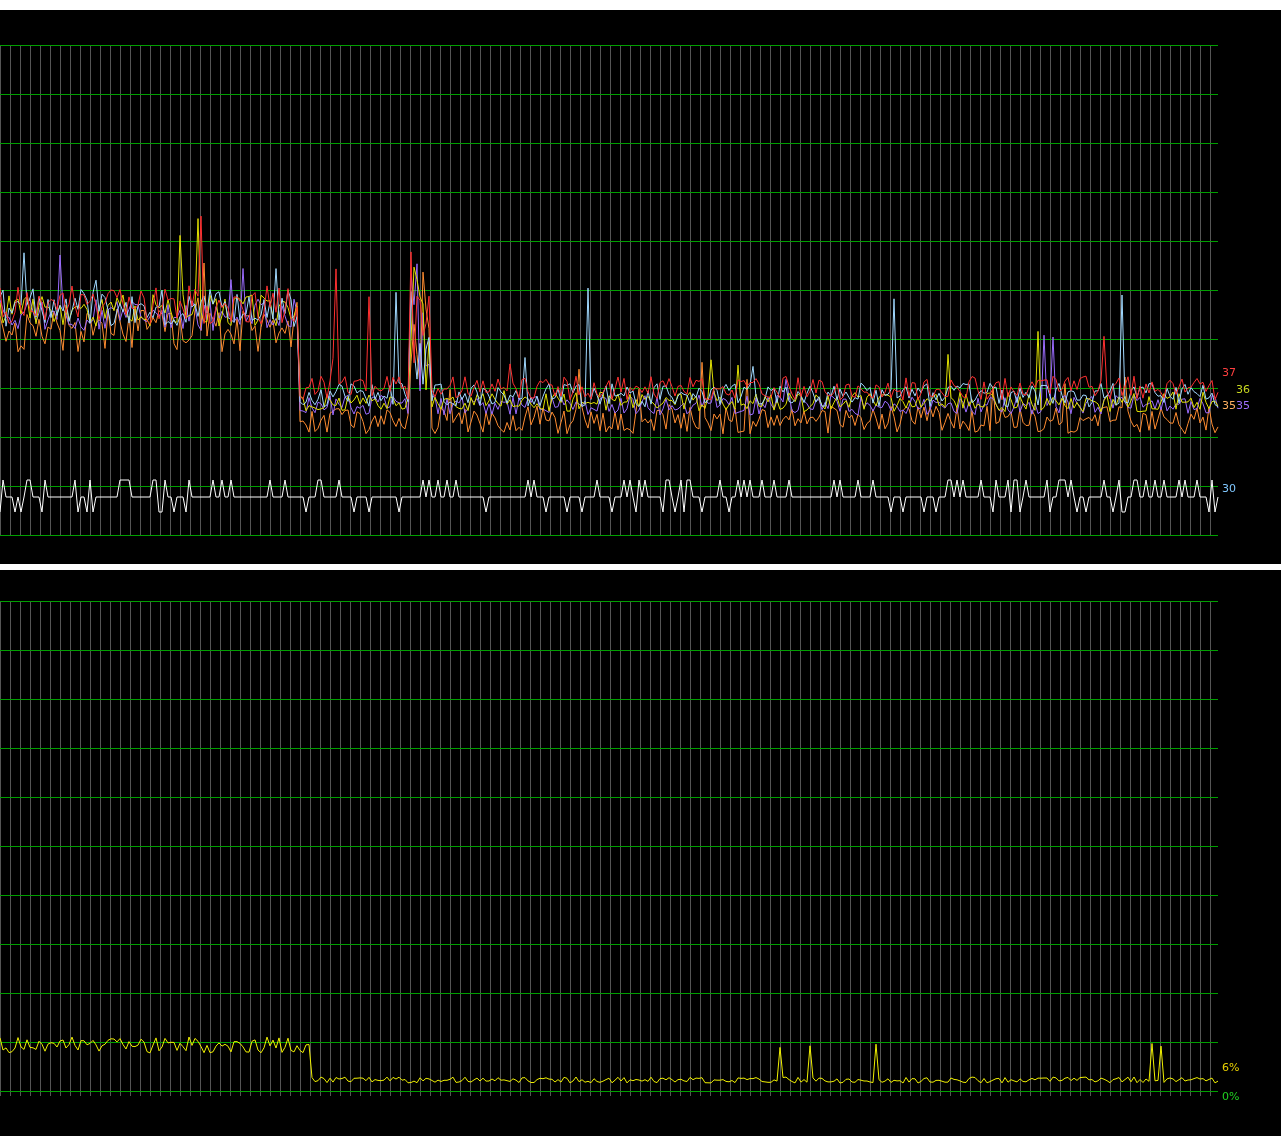 This screenshot has height=1136, width=1281. What do you see at coordinates (1229, 489) in the screenshot?
I see `value-label: 30` at bounding box center [1229, 489].